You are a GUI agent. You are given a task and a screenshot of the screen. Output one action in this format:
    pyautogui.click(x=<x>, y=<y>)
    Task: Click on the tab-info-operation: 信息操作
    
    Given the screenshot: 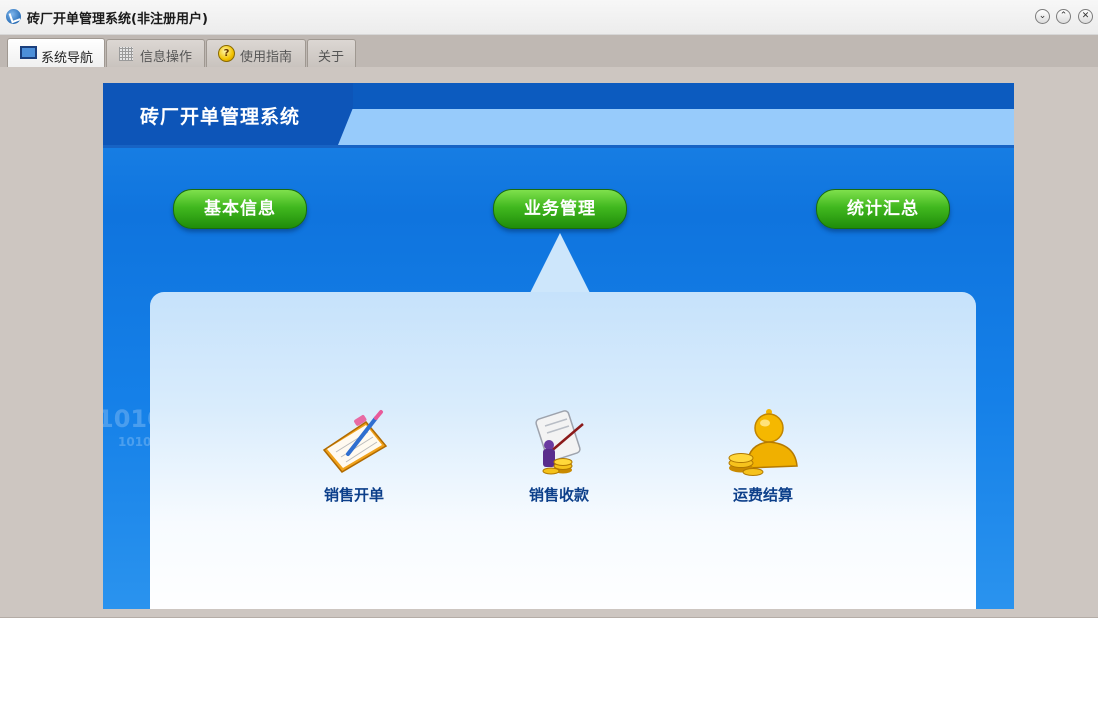 What is the action you would take?
    pyautogui.click(x=155, y=53)
    